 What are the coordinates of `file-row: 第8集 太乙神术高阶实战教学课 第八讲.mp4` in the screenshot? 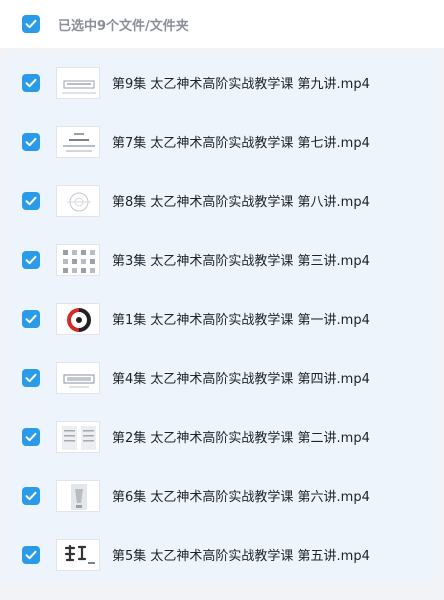 It's located at (222, 200).